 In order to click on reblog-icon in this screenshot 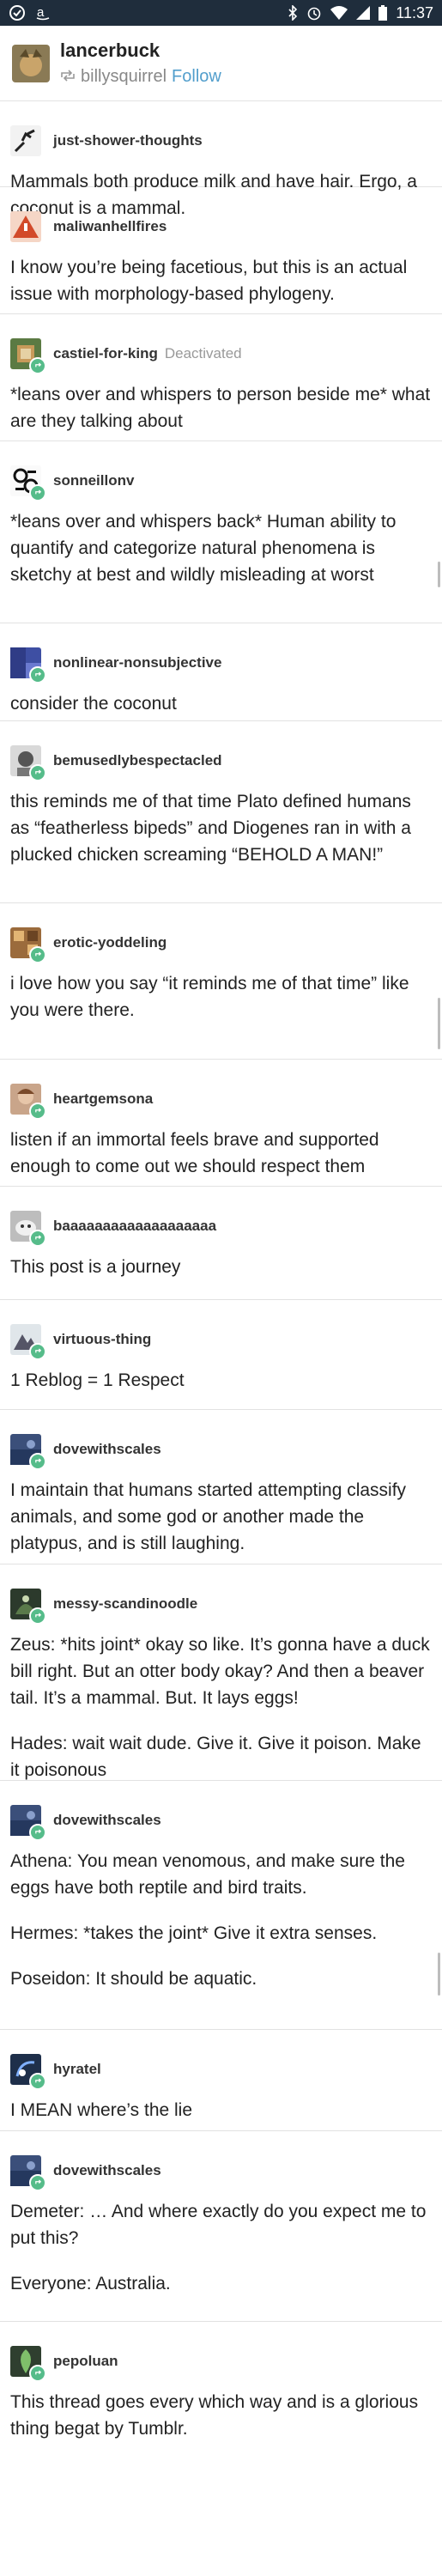, I will do `click(68, 77)`.